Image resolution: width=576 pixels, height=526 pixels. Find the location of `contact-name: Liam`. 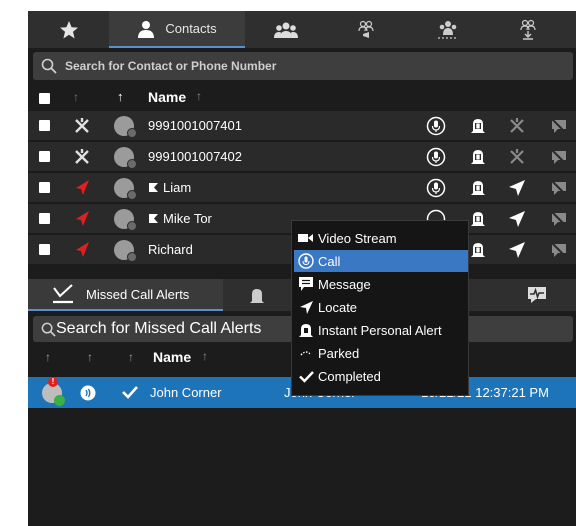

contact-name: Liam is located at coordinates (177, 187).